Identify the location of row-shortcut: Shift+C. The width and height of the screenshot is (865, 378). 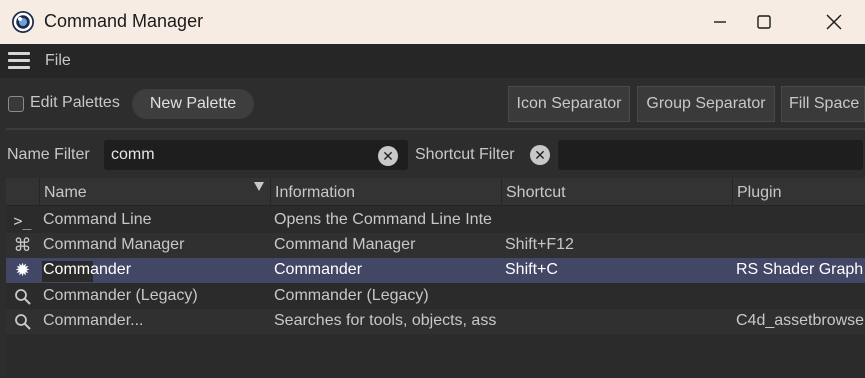
(531, 269).